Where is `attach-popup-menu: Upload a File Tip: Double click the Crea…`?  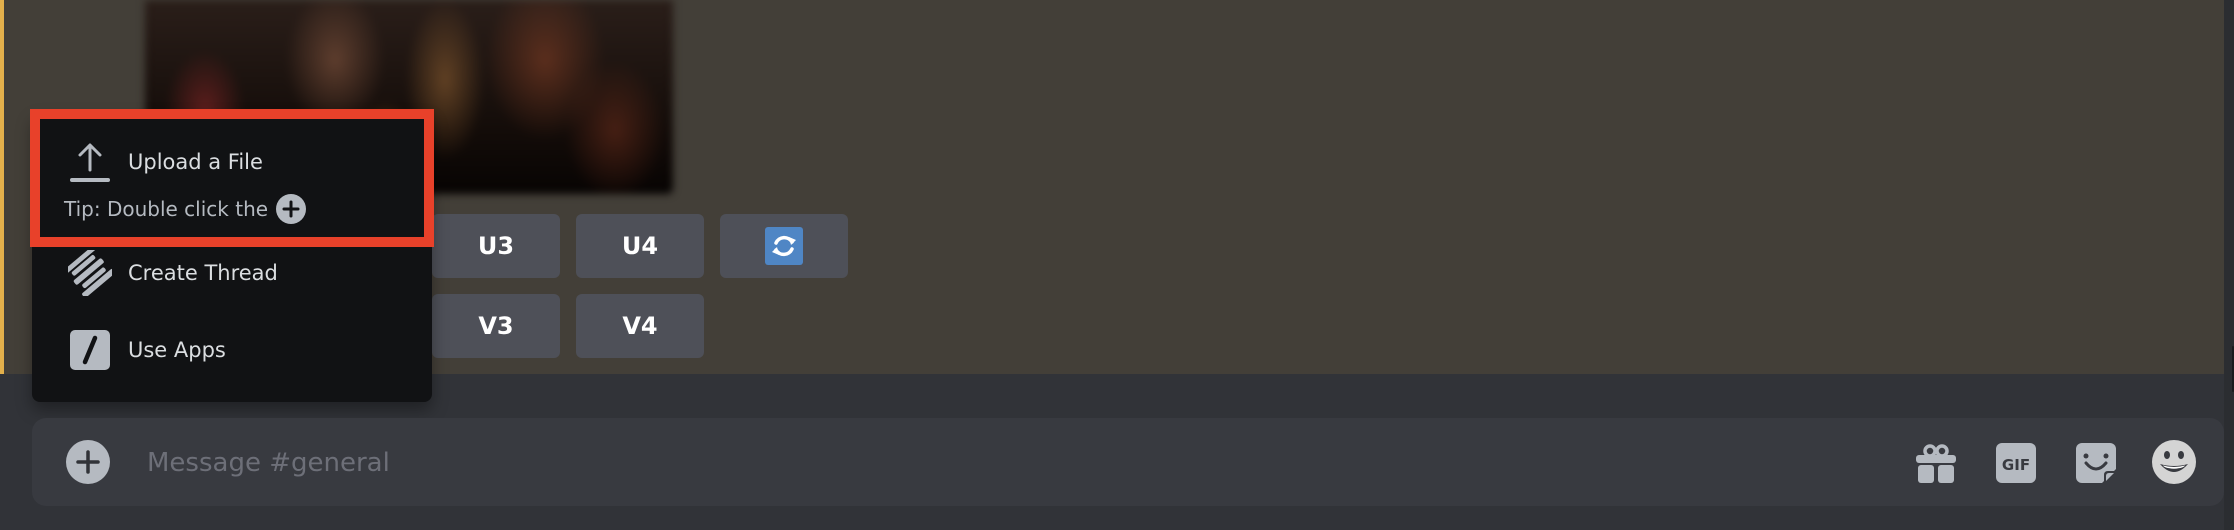
attach-popup-menu: Upload a File Tip: Double click the Crea… is located at coordinates (232, 257).